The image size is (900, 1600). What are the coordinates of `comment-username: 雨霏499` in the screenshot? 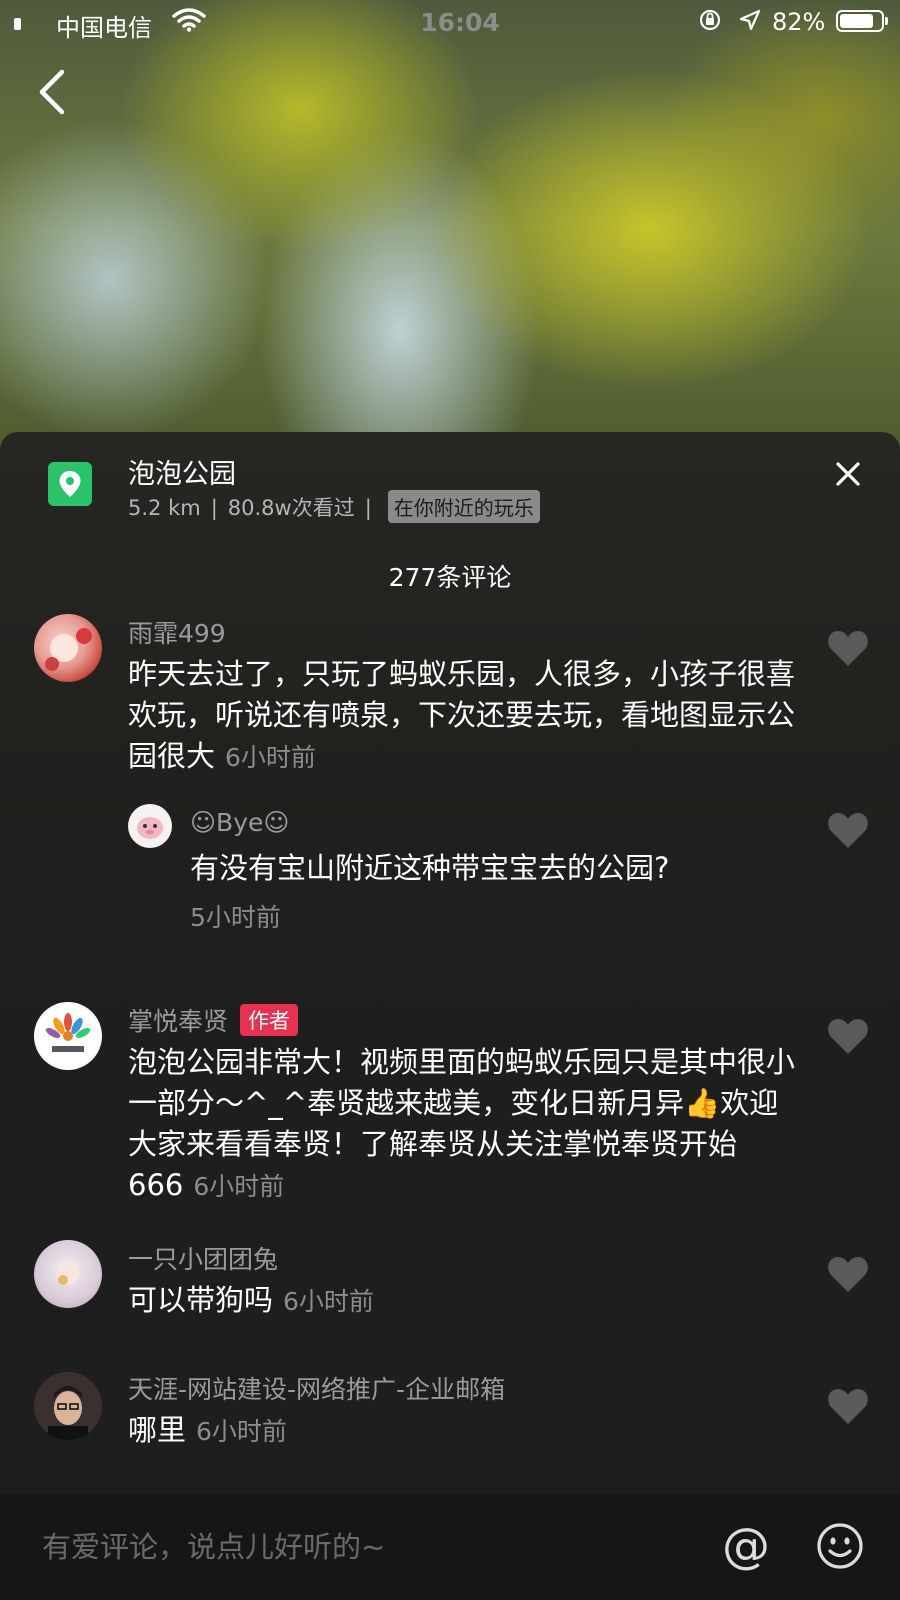 It's located at (177, 632).